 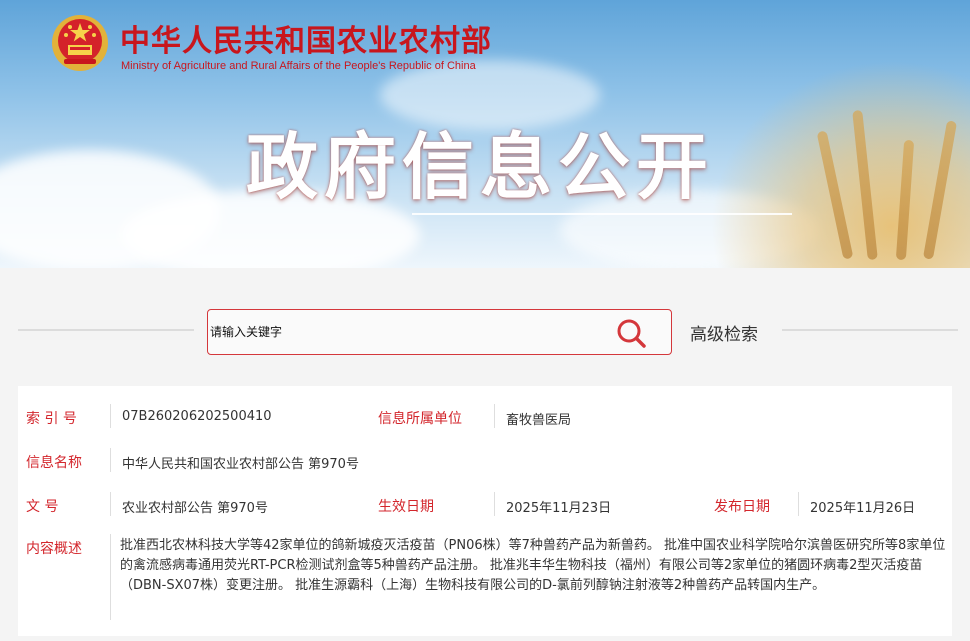 I want to click on doc-value: 农业农村部公告 第970号, so click(x=195, y=508).